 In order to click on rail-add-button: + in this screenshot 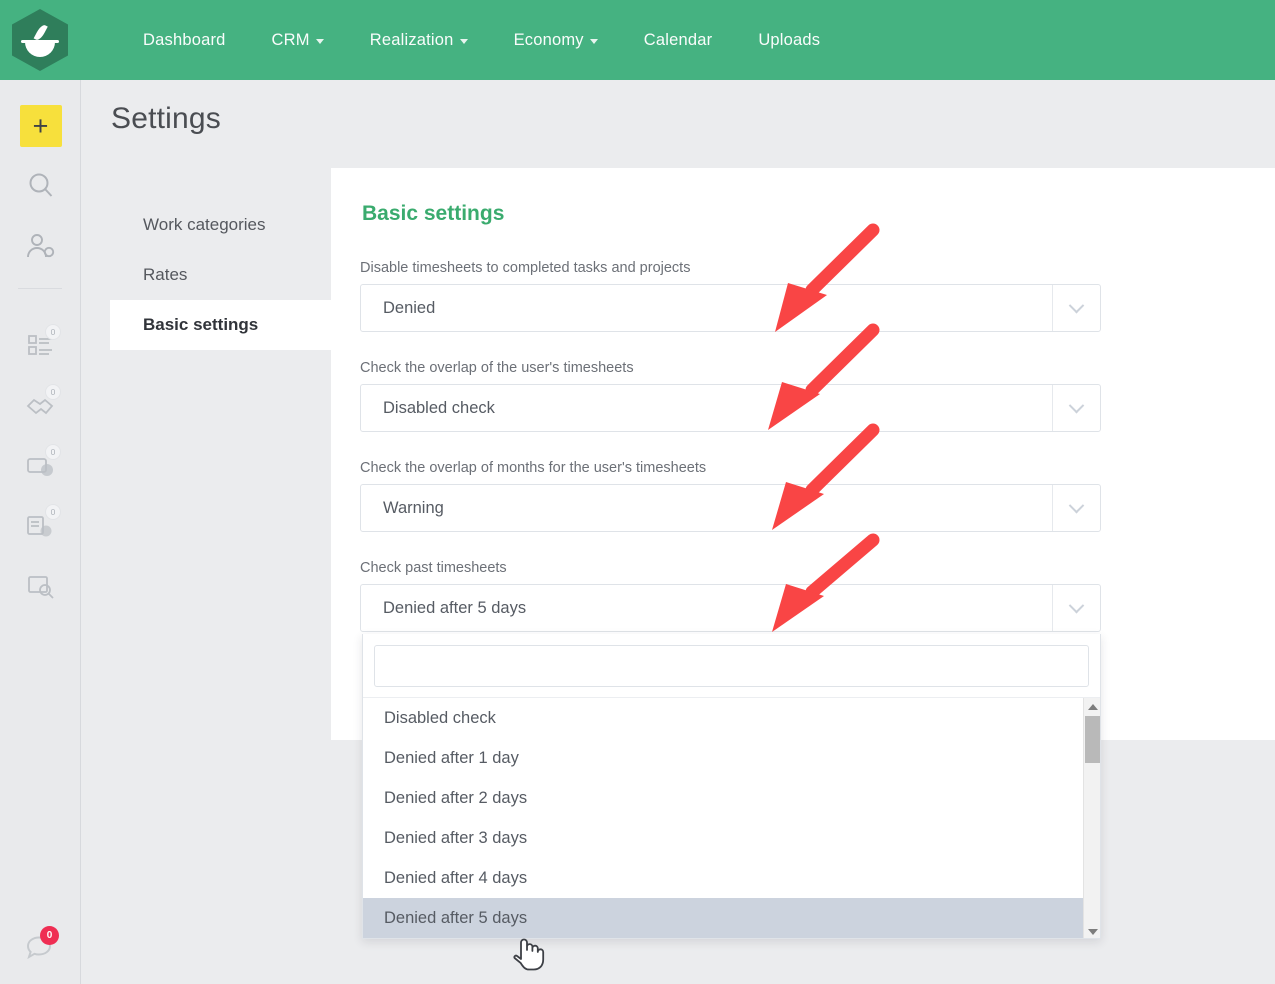, I will do `click(40, 126)`.